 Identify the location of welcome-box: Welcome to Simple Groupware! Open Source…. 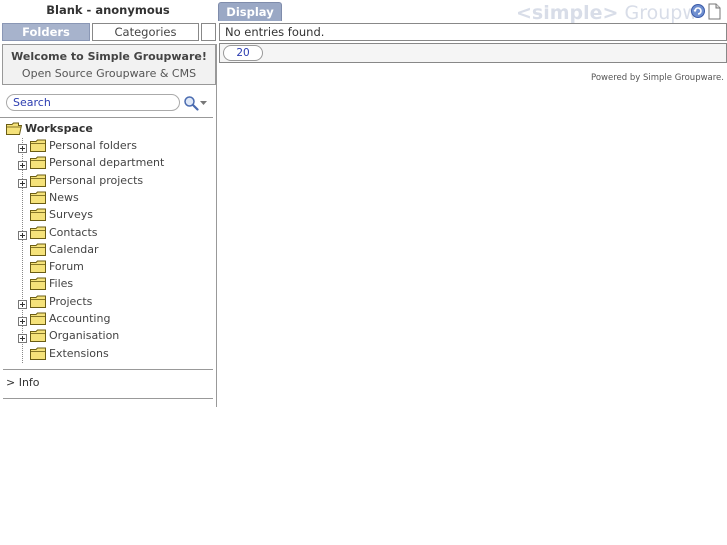
(109, 64).